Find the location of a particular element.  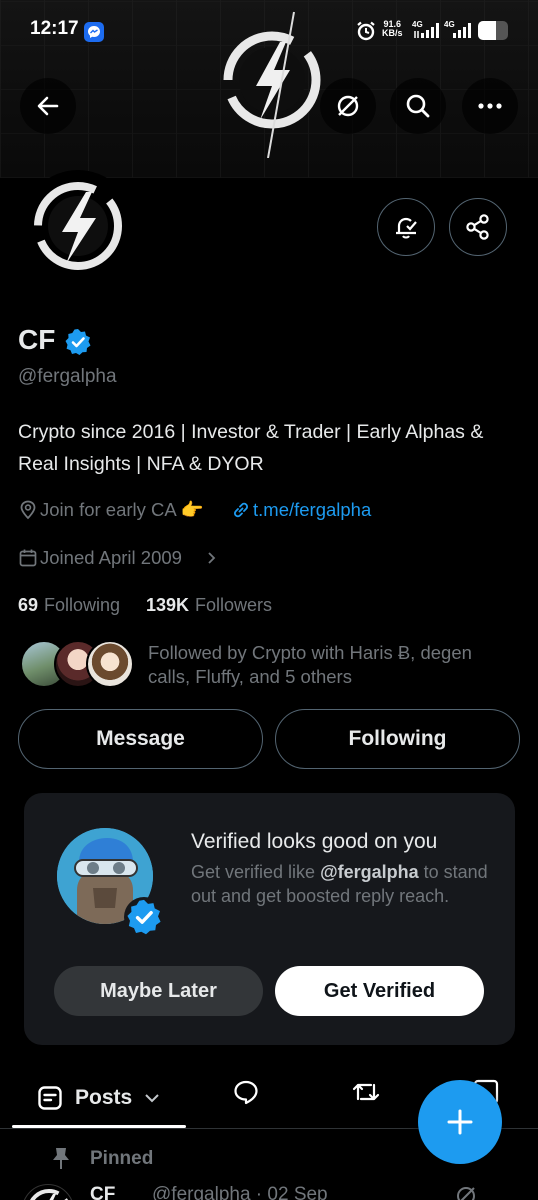

post-author-name: CF is located at coordinates (102, 1192).